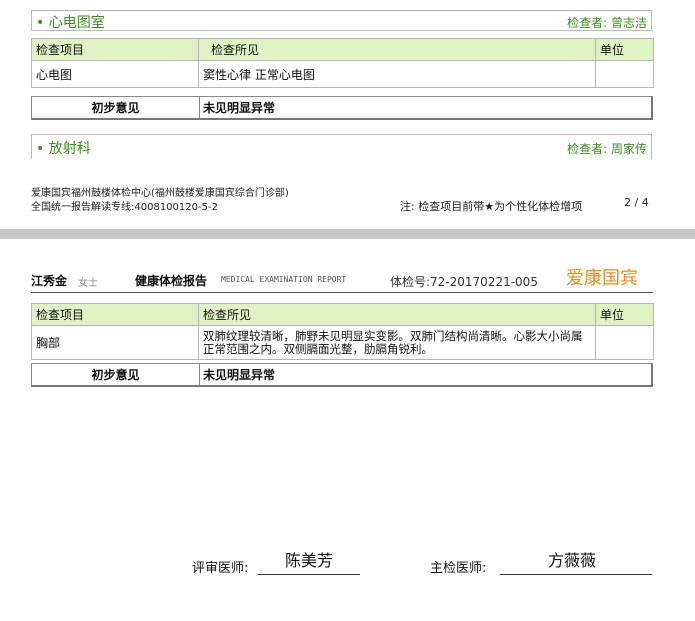  Describe the element at coordinates (464, 282) in the screenshot. I see `exam-number: 体检号:72-20170221-005` at that location.